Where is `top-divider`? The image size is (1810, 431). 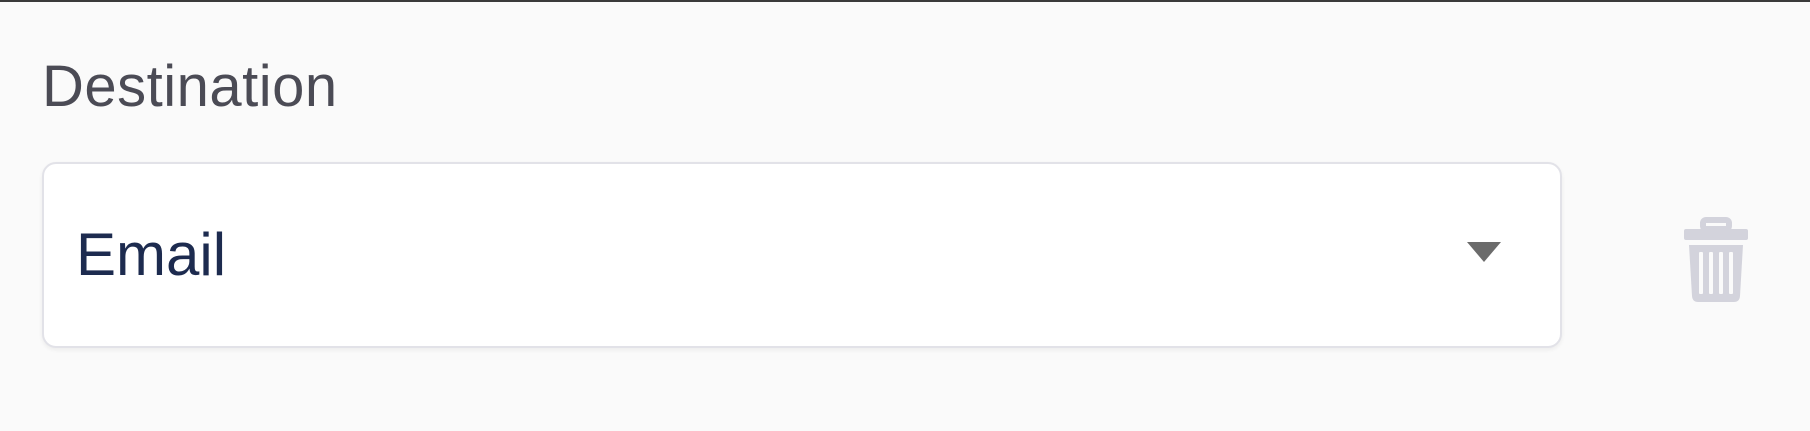
top-divider is located at coordinates (905, 1).